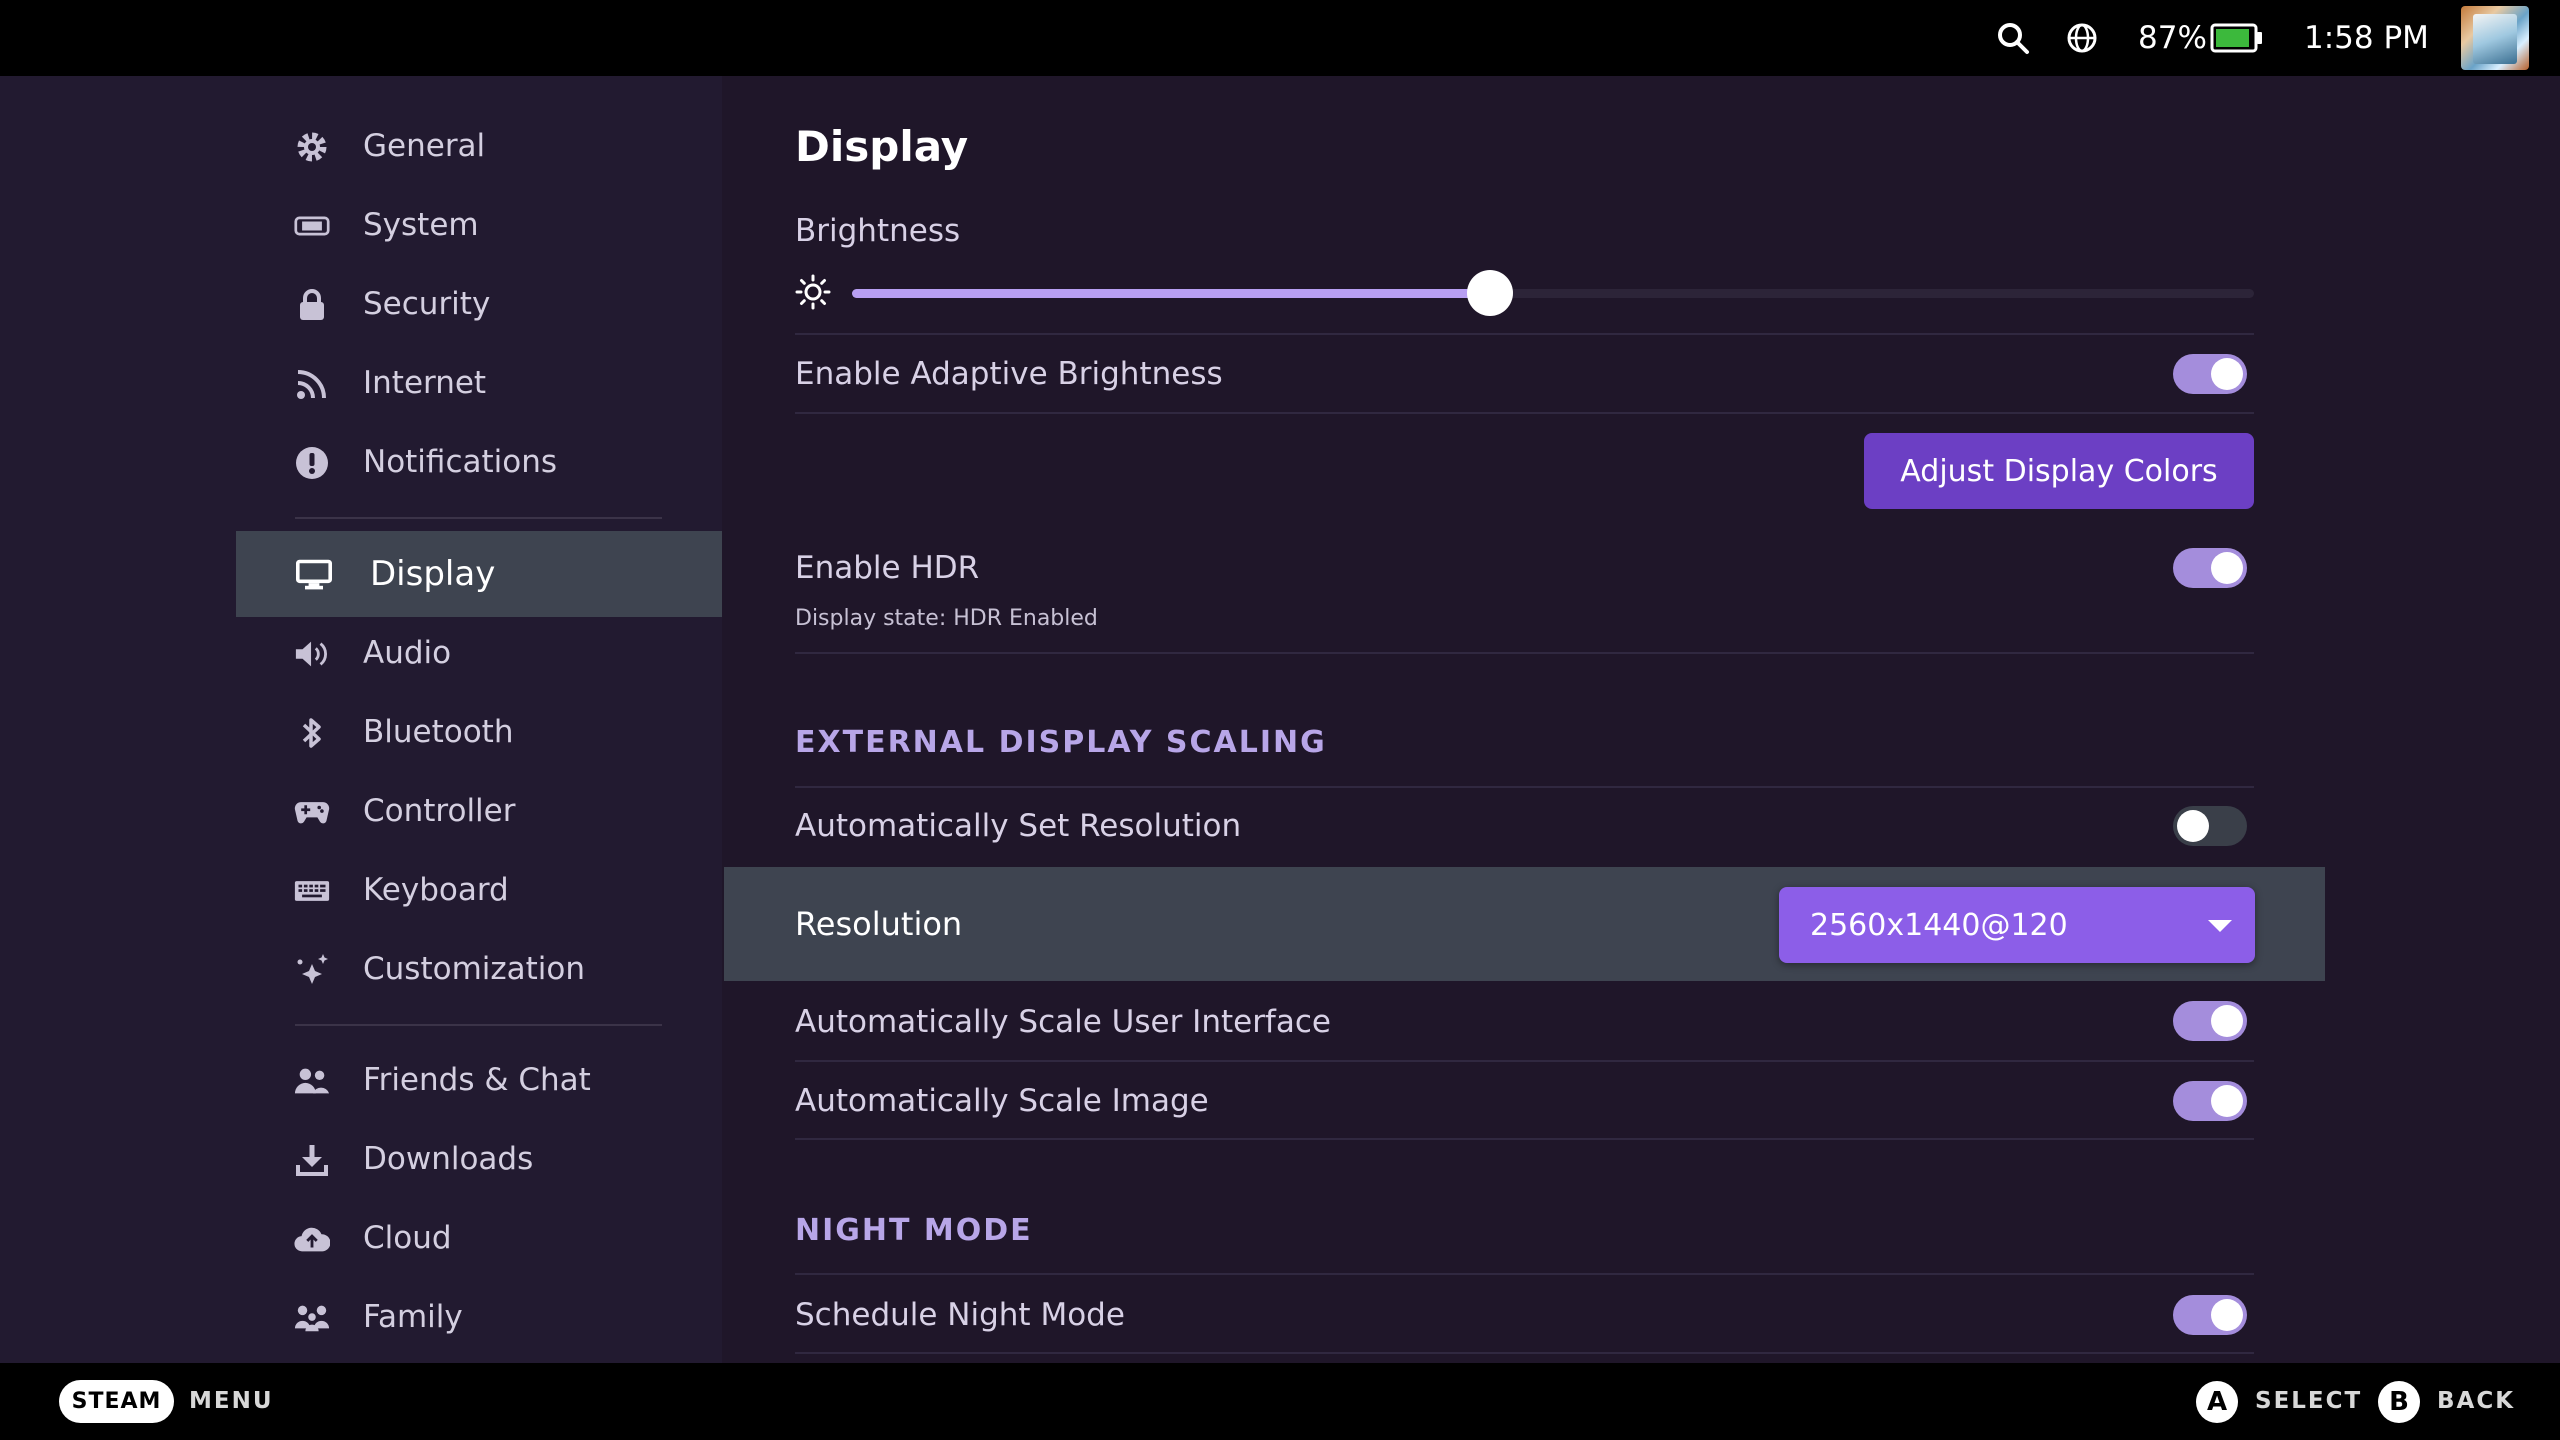  Describe the element at coordinates (1489, 293) in the screenshot. I see `brightness-slider-handle` at that location.